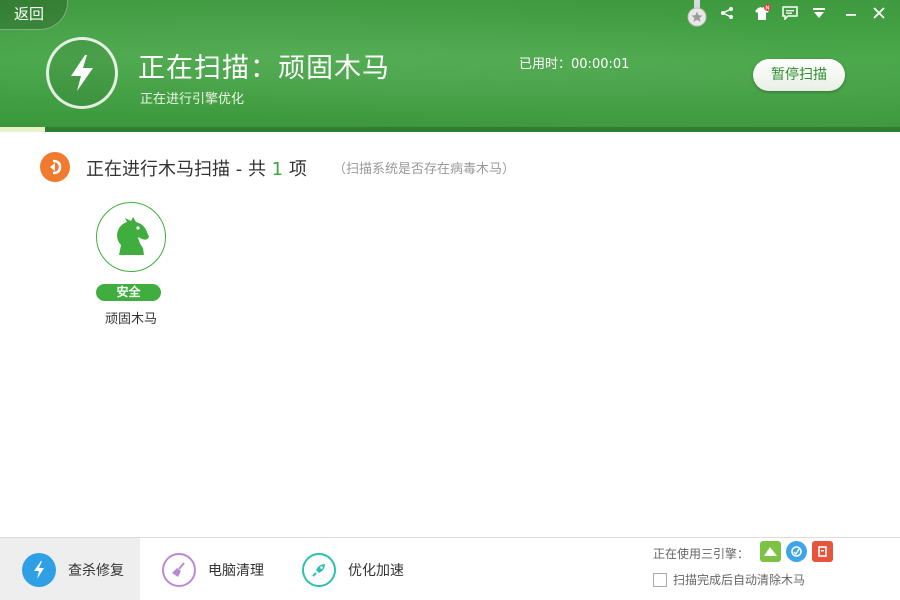 The width and height of the screenshot is (900, 600). Describe the element at coordinates (739, 579) in the screenshot. I see `auto-clear-label: 扫描完成后自动清除木马` at that location.